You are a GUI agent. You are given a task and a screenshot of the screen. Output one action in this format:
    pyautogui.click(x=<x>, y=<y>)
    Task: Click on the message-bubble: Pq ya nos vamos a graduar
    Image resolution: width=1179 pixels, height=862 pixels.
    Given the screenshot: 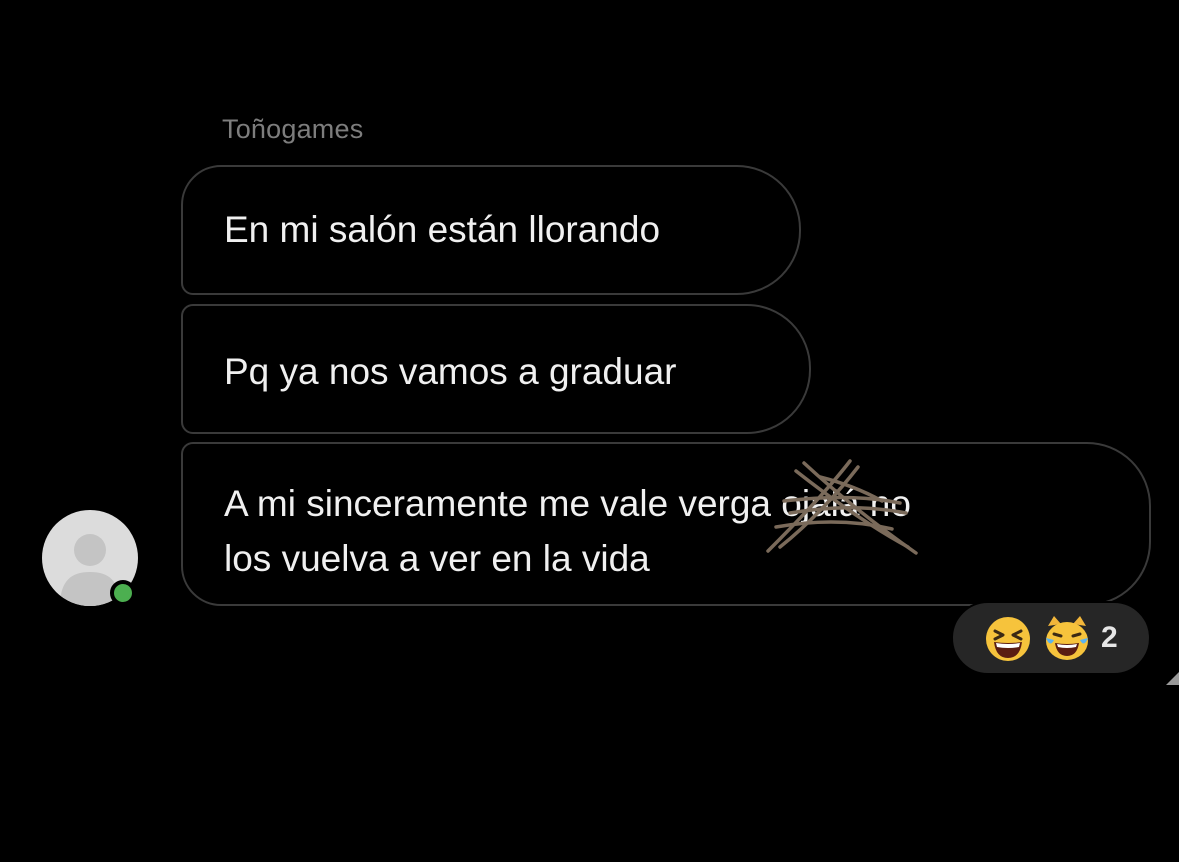 What is the action you would take?
    pyautogui.click(x=496, y=369)
    